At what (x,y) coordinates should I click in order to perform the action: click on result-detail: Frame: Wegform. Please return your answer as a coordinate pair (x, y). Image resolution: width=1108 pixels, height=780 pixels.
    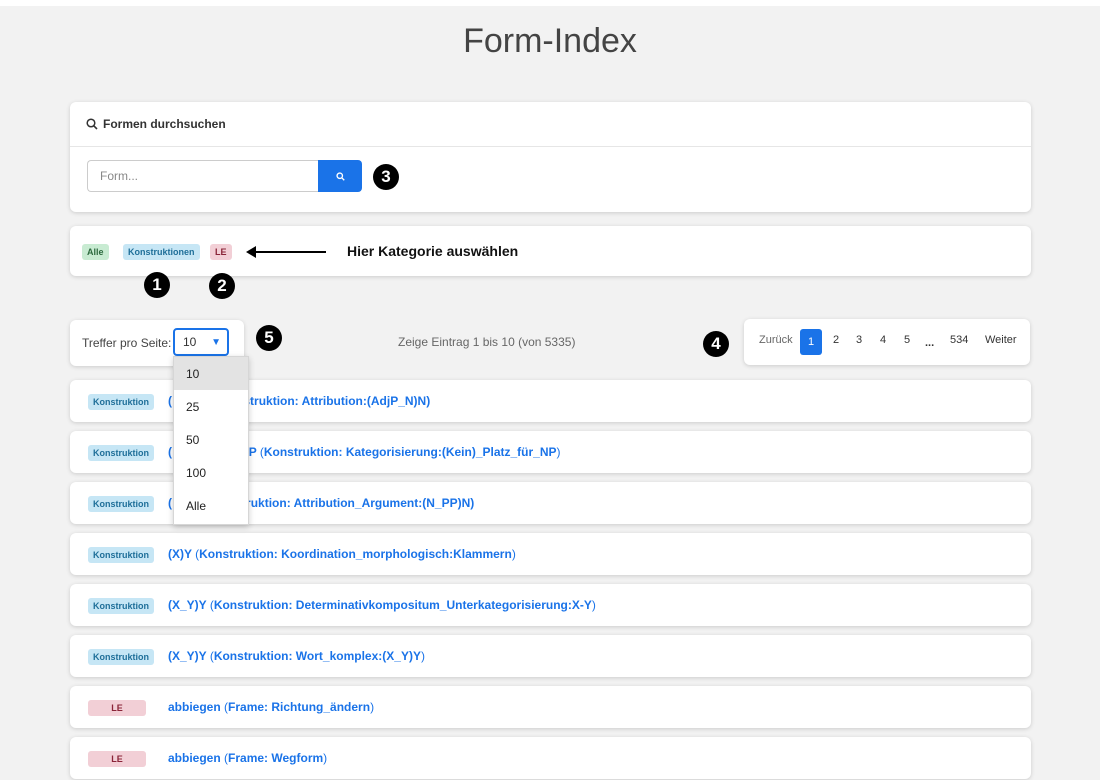
    Looking at the image, I should click on (276, 758).